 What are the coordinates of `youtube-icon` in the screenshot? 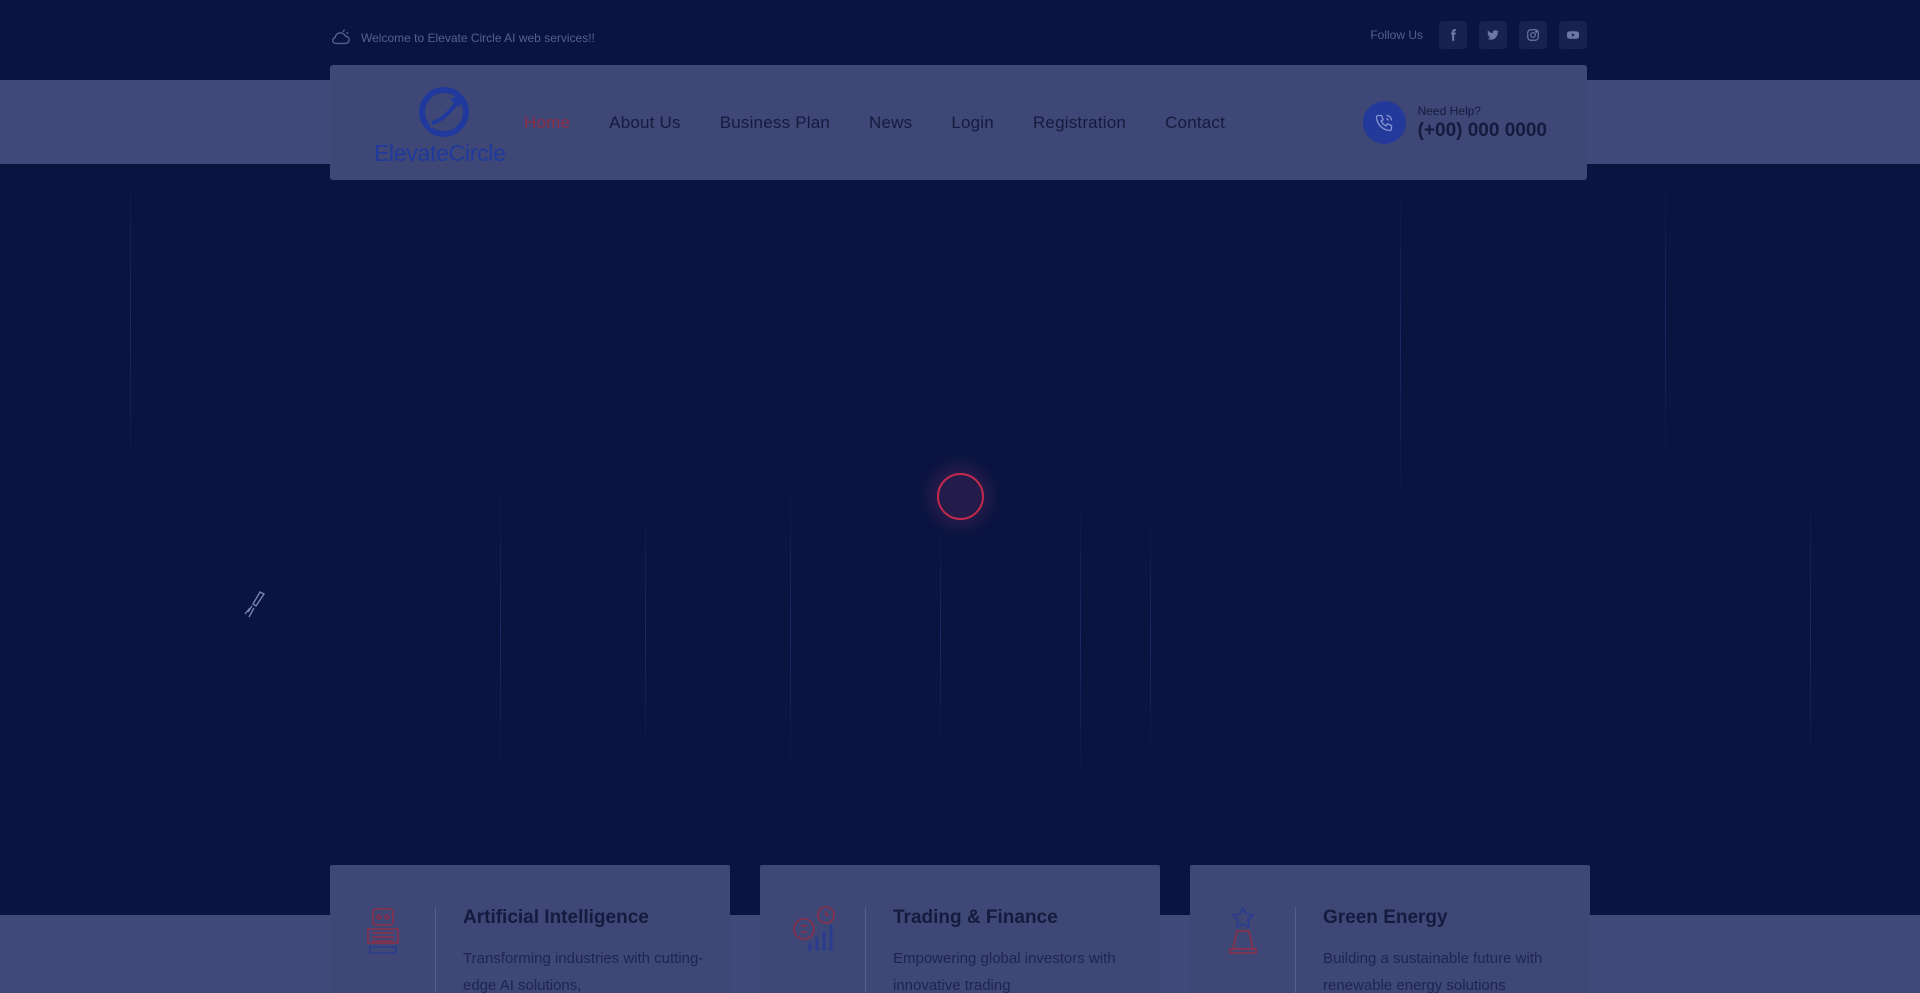 It's located at (1573, 35).